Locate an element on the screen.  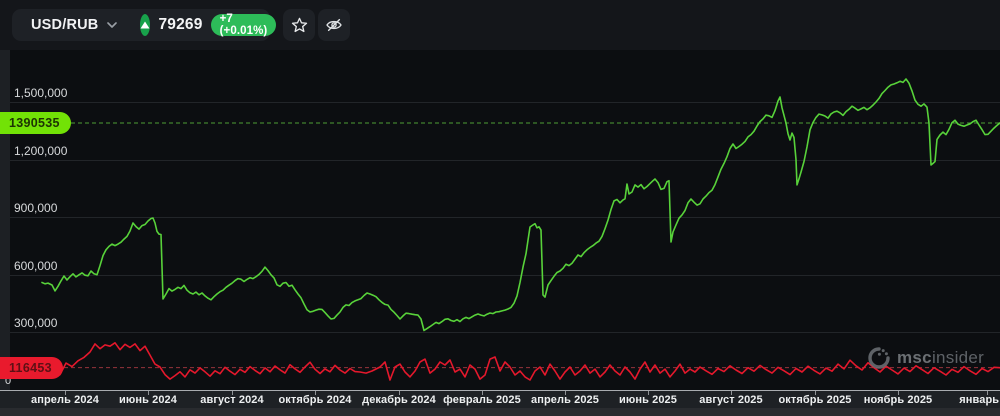
watermark-text-light: insider is located at coordinates (958, 357).